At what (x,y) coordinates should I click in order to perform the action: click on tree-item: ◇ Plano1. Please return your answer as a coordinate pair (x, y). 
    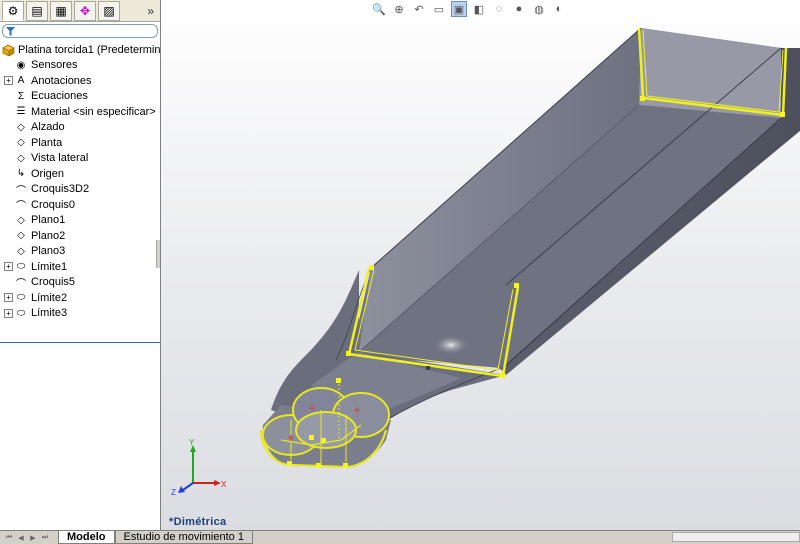
    Looking at the image, I should click on (80, 221).